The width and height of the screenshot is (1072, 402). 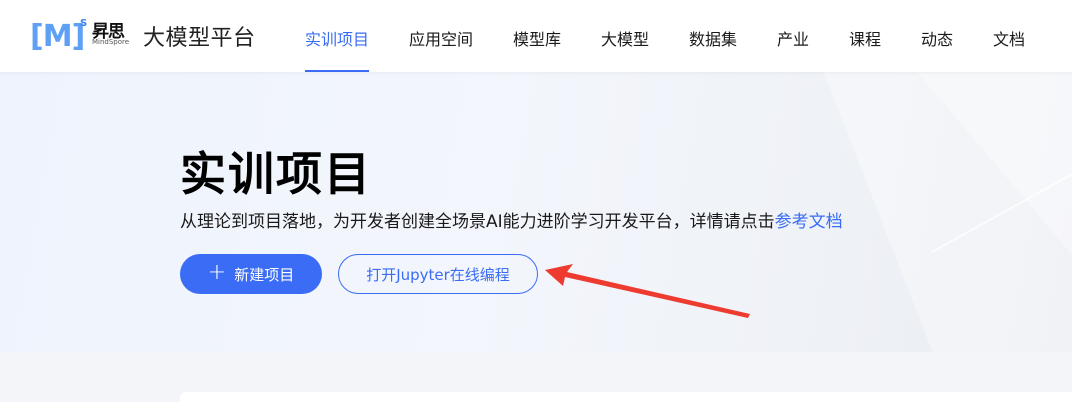 I want to click on new-project-label: 新建项目, so click(x=264, y=274).